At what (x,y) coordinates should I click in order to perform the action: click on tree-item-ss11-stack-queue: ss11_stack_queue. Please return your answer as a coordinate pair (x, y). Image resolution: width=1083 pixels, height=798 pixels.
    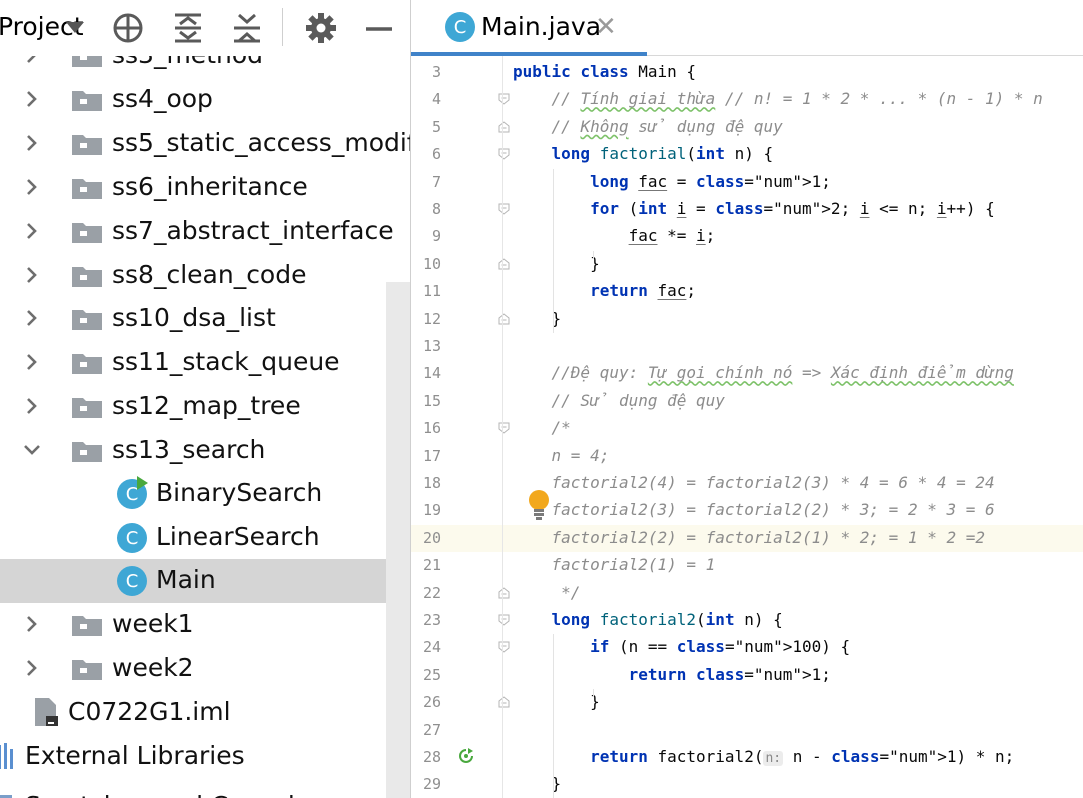
    Looking at the image, I should click on (205, 363).